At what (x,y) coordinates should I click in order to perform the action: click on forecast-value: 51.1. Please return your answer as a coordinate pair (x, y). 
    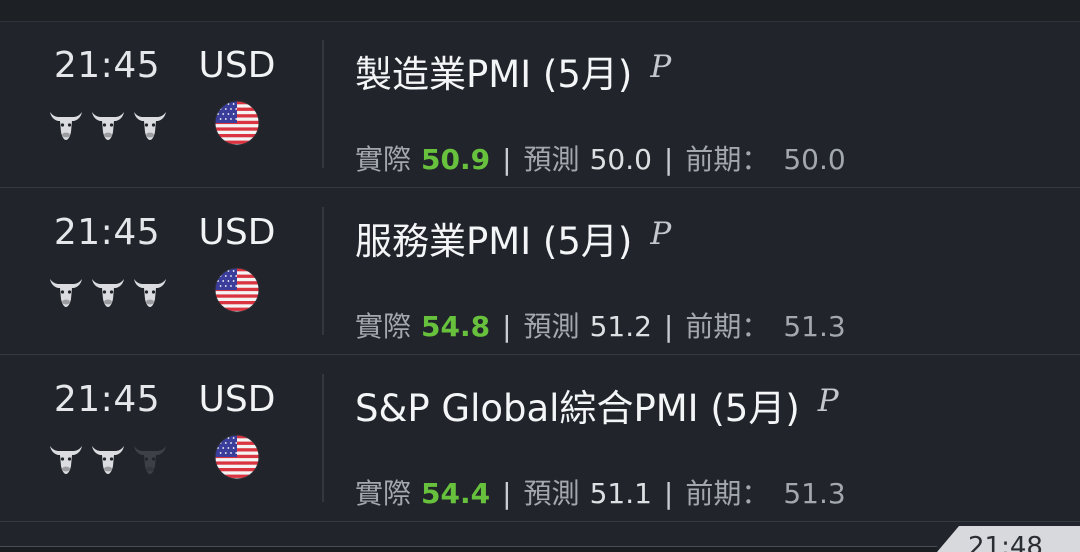
    Looking at the image, I should click on (620, 493).